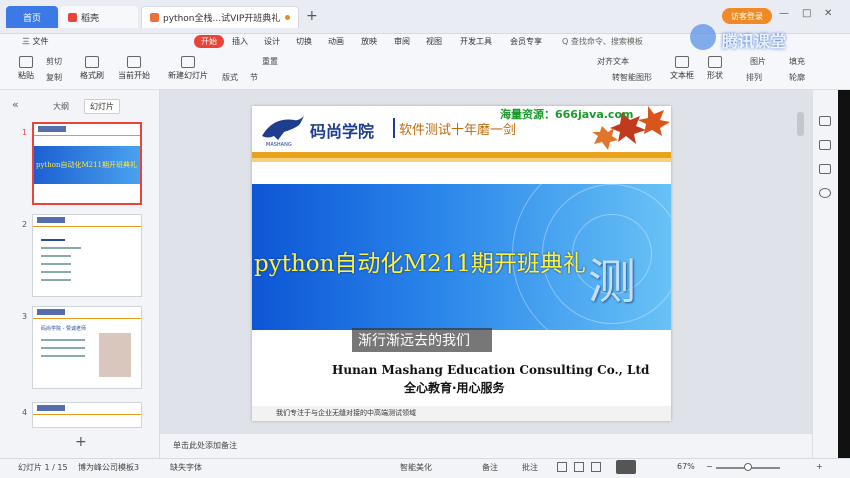  What do you see at coordinates (476, 41) in the screenshot?
I see `menu-devtools: 开发工具` at bounding box center [476, 41].